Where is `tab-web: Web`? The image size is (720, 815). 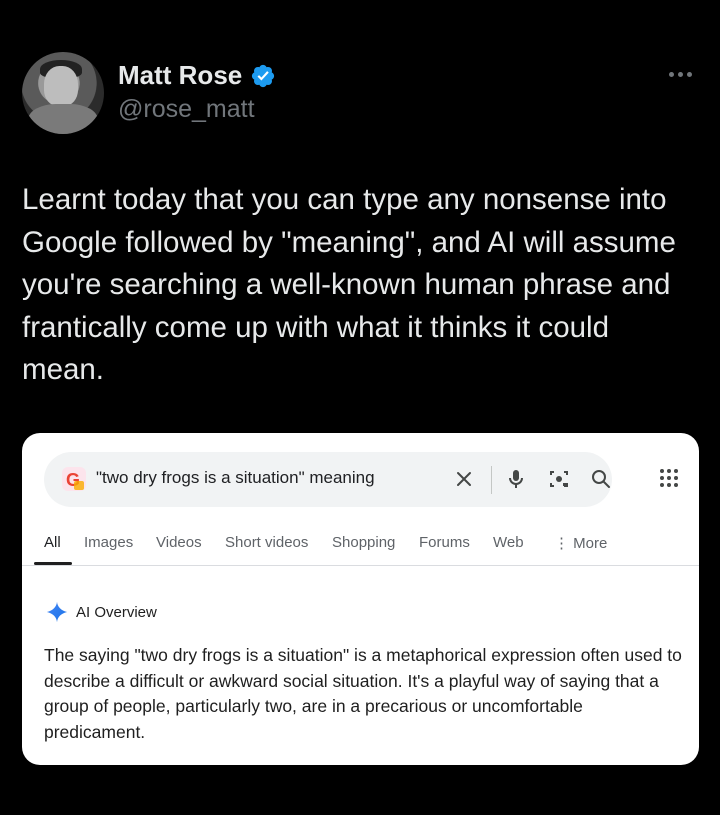
tab-web: Web is located at coordinates (508, 542).